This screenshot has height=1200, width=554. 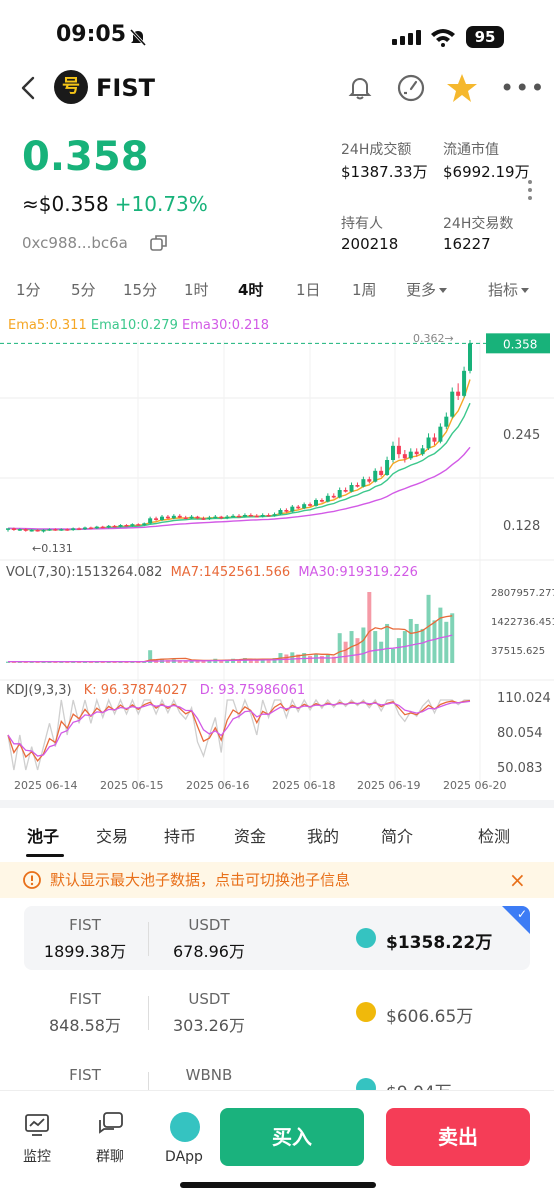 I want to click on kdj-tick-label: 110.024, so click(x=524, y=698).